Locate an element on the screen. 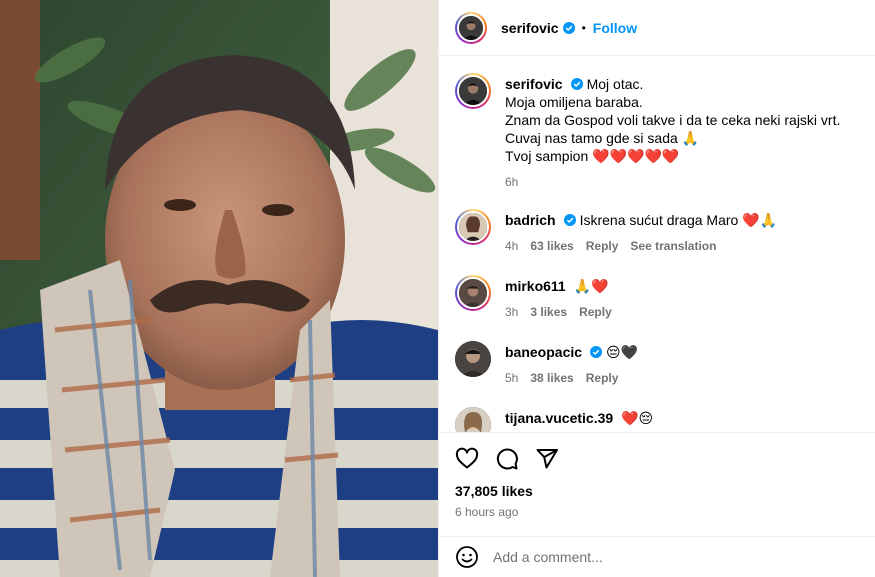 Image resolution: width=875 pixels, height=577 pixels. comment-time: 5h is located at coordinates (511, 378).